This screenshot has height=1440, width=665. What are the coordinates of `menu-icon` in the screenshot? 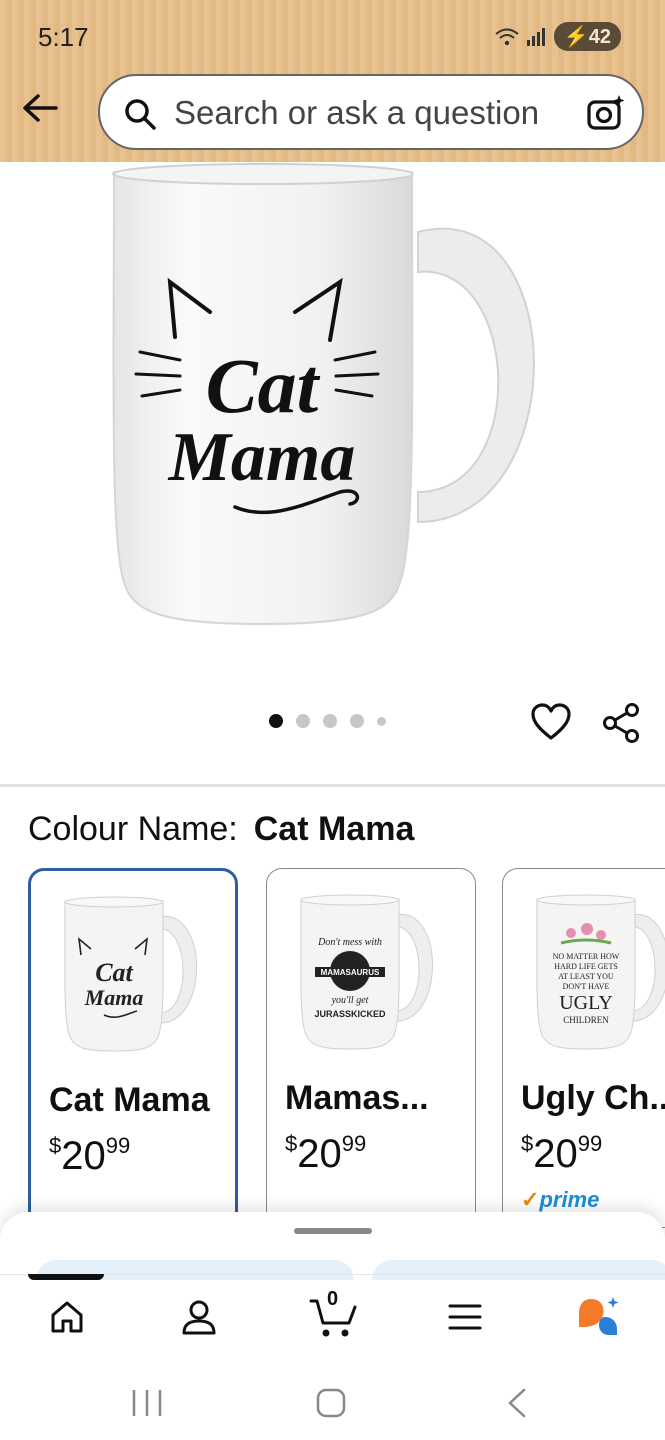 It's located at (465, 1317).